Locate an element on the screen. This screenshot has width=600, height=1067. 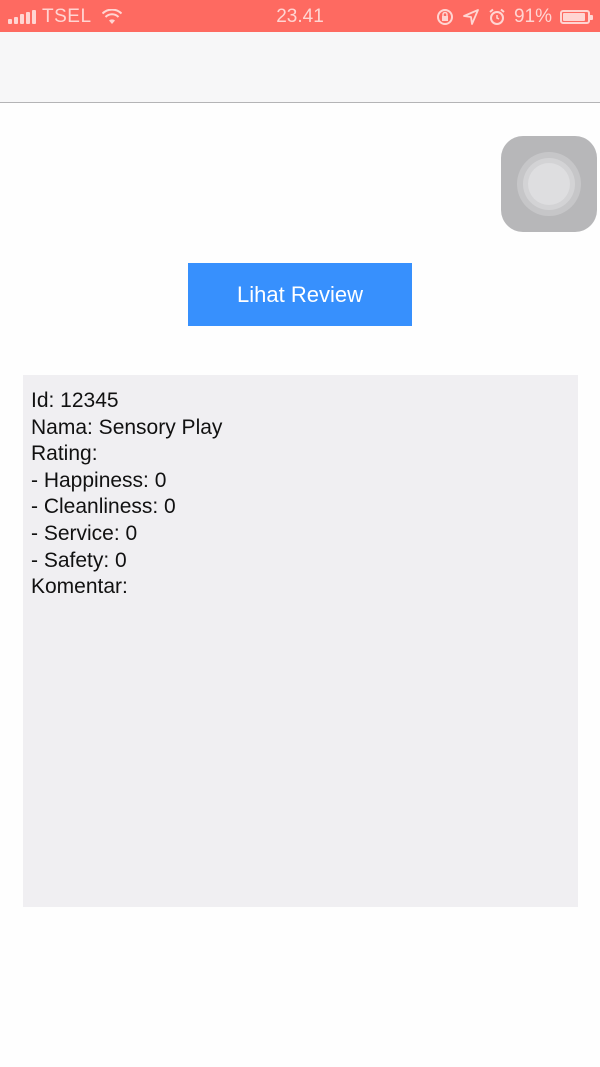
signal-icon is located at coordinates (22, 17).